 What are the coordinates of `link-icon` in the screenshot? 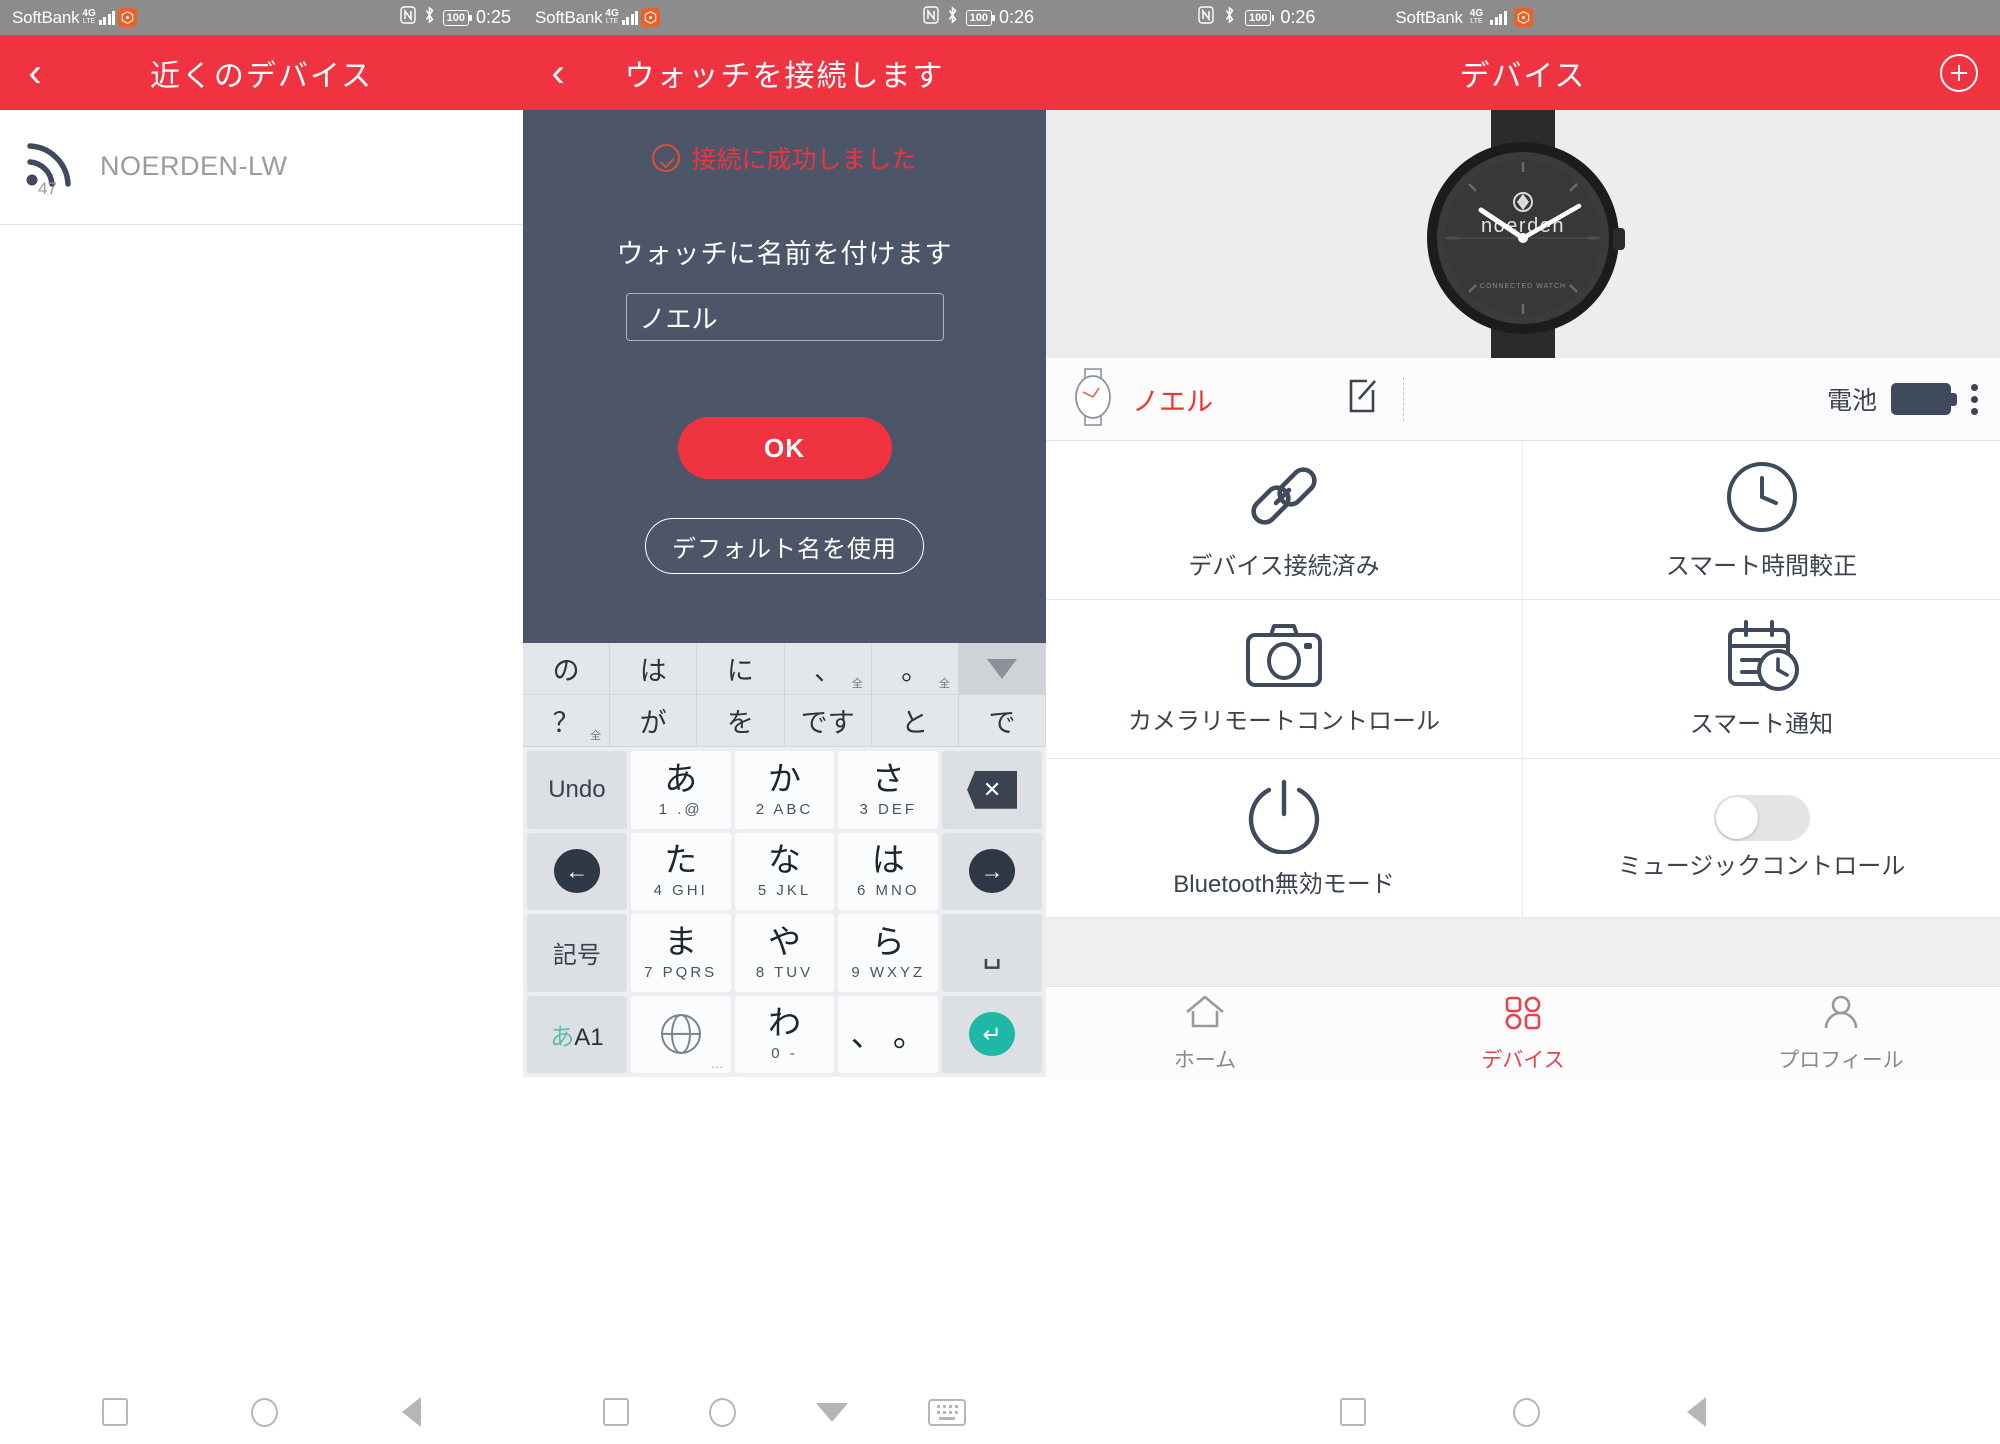 It's located at (1284, 499).